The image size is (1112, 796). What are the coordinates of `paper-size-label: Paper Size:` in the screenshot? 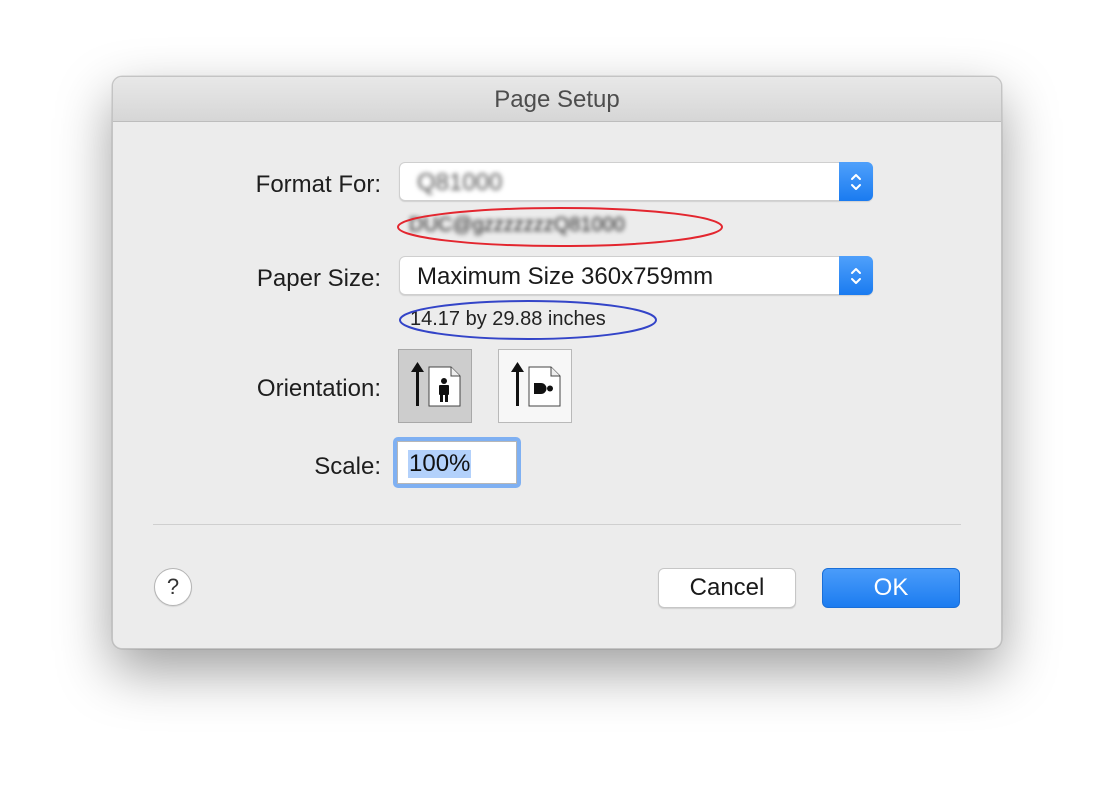 It's located at (318, 278).